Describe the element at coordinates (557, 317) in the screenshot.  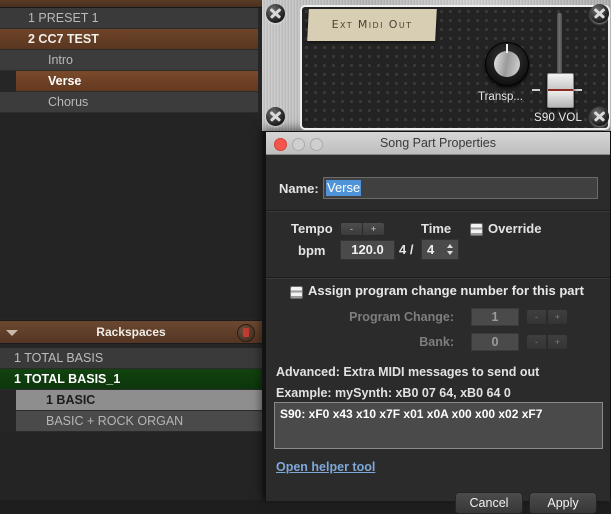
I see `program-change-increment-button: +` at that location.